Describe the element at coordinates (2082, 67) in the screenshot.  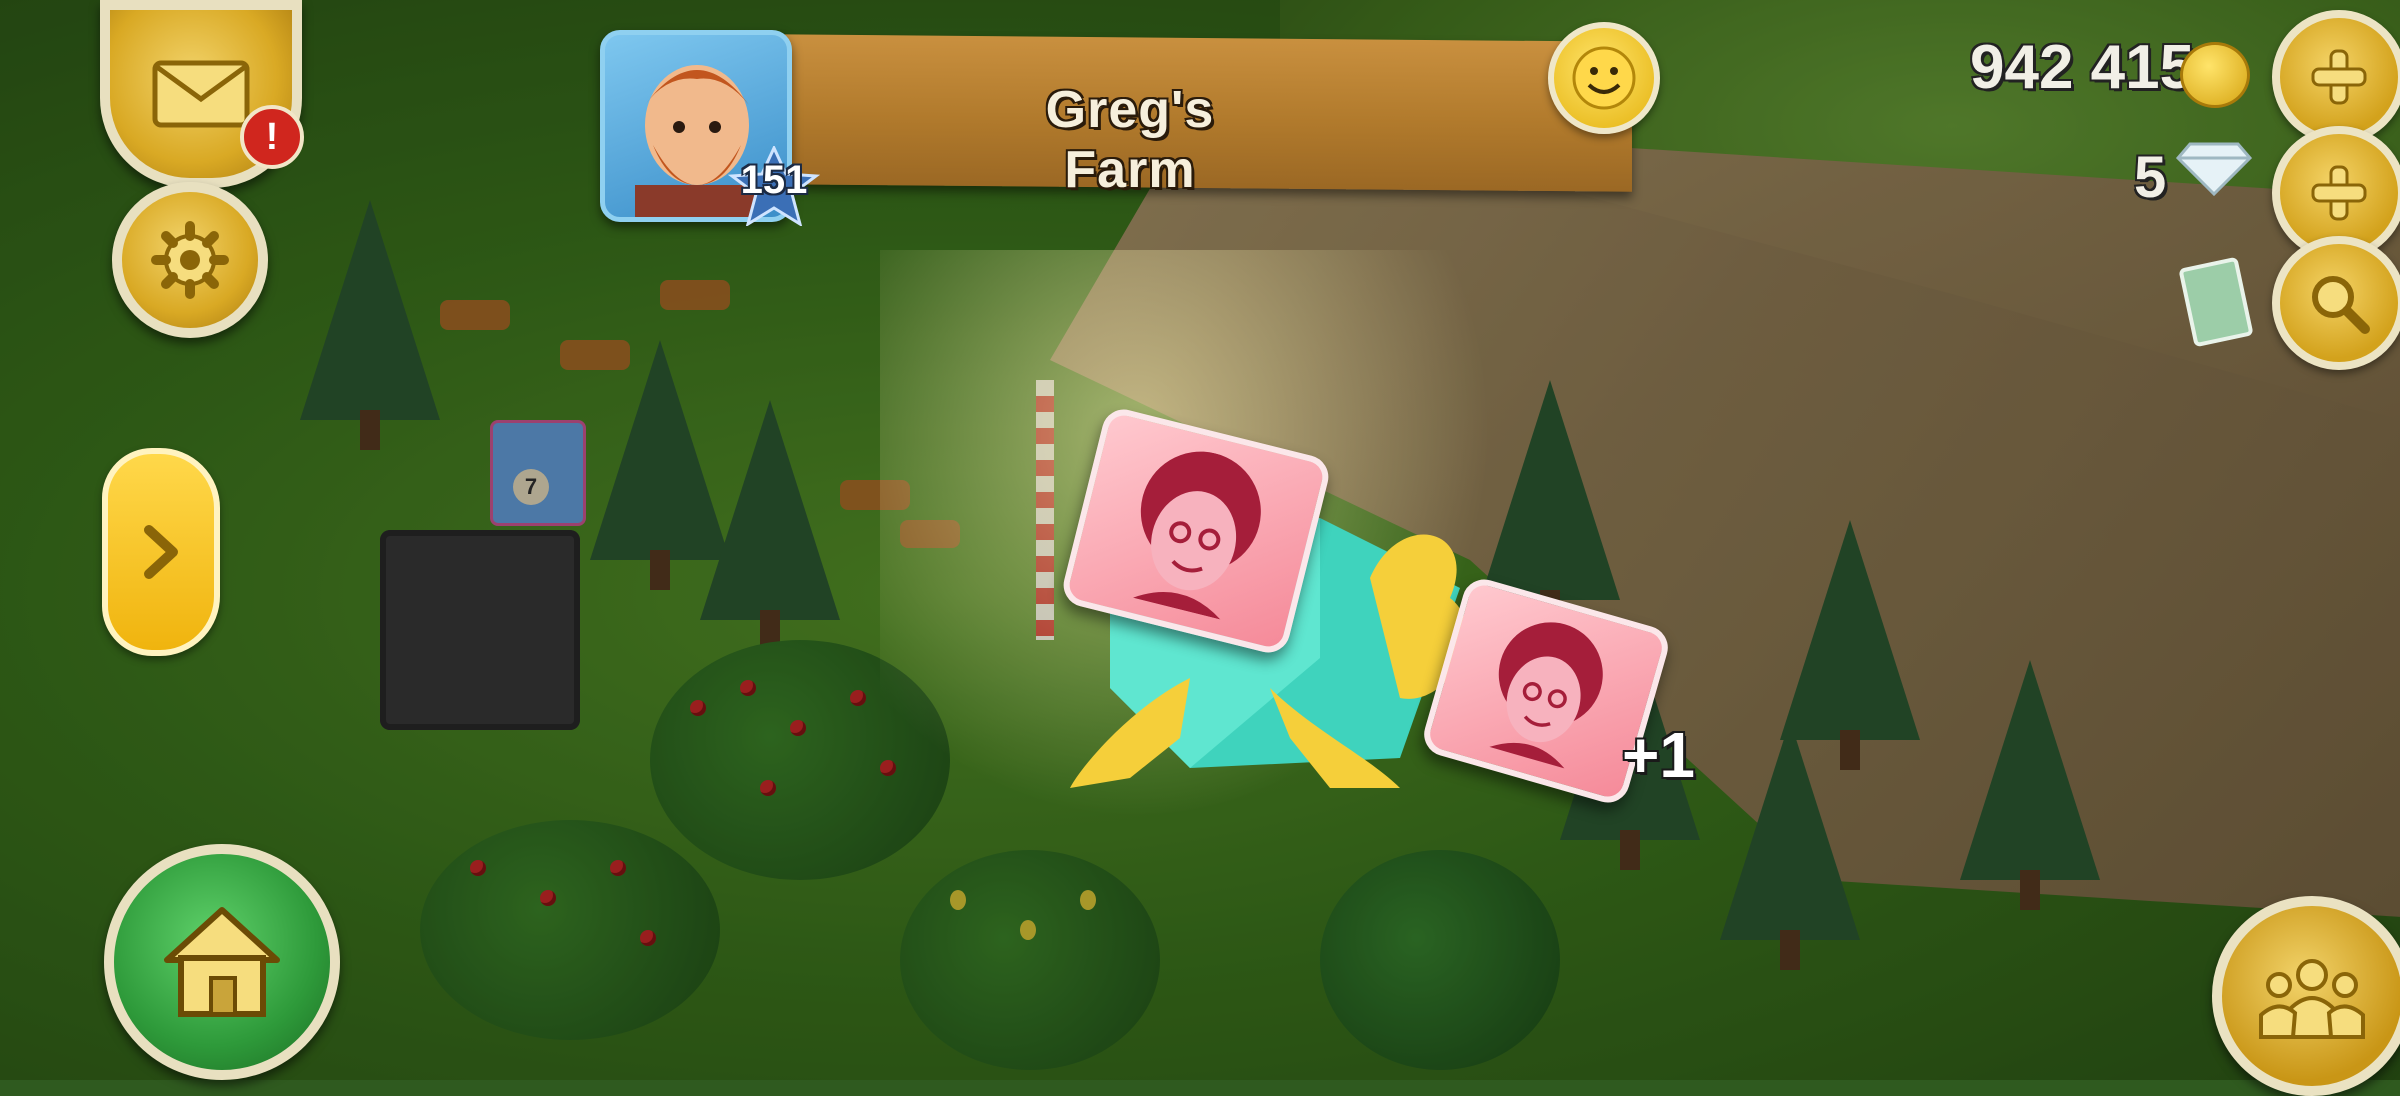
I see `coin-count: 942 415` at that location.